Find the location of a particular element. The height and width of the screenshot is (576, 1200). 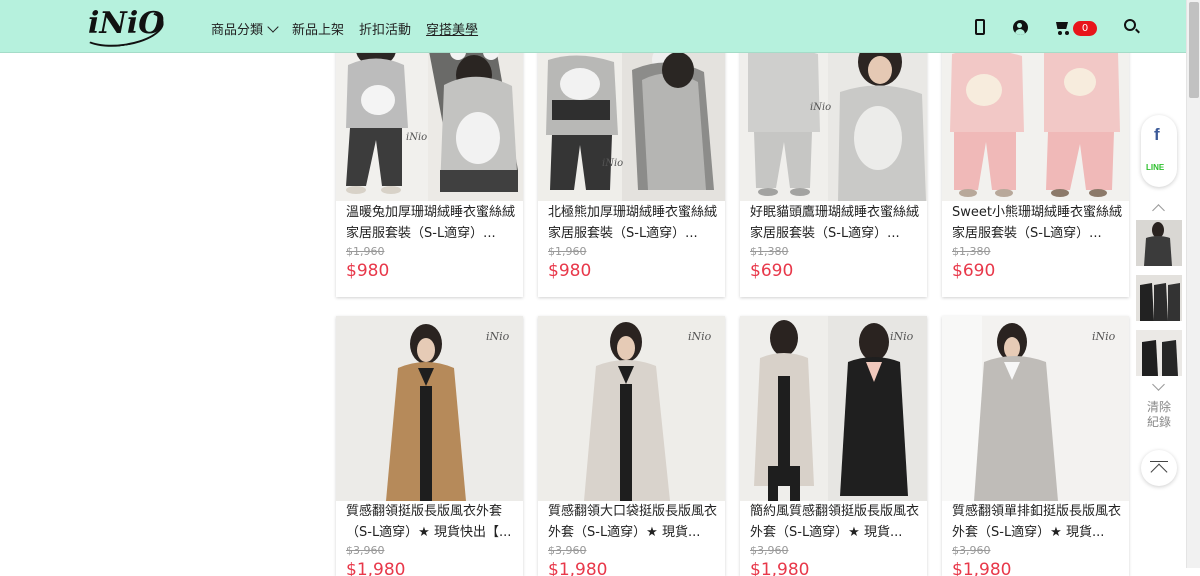

top-bar-icon is located at coordinates (1159, 461).